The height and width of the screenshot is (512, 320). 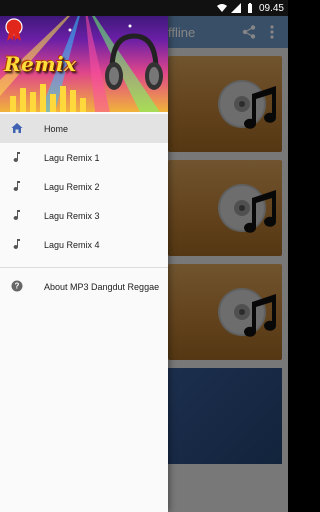 What do you see at coordinates (72, 244) in the screenshot?
I see `menu-label-lagu-remix-4: Lagu Remix 4` at bounding box center [72, 244].